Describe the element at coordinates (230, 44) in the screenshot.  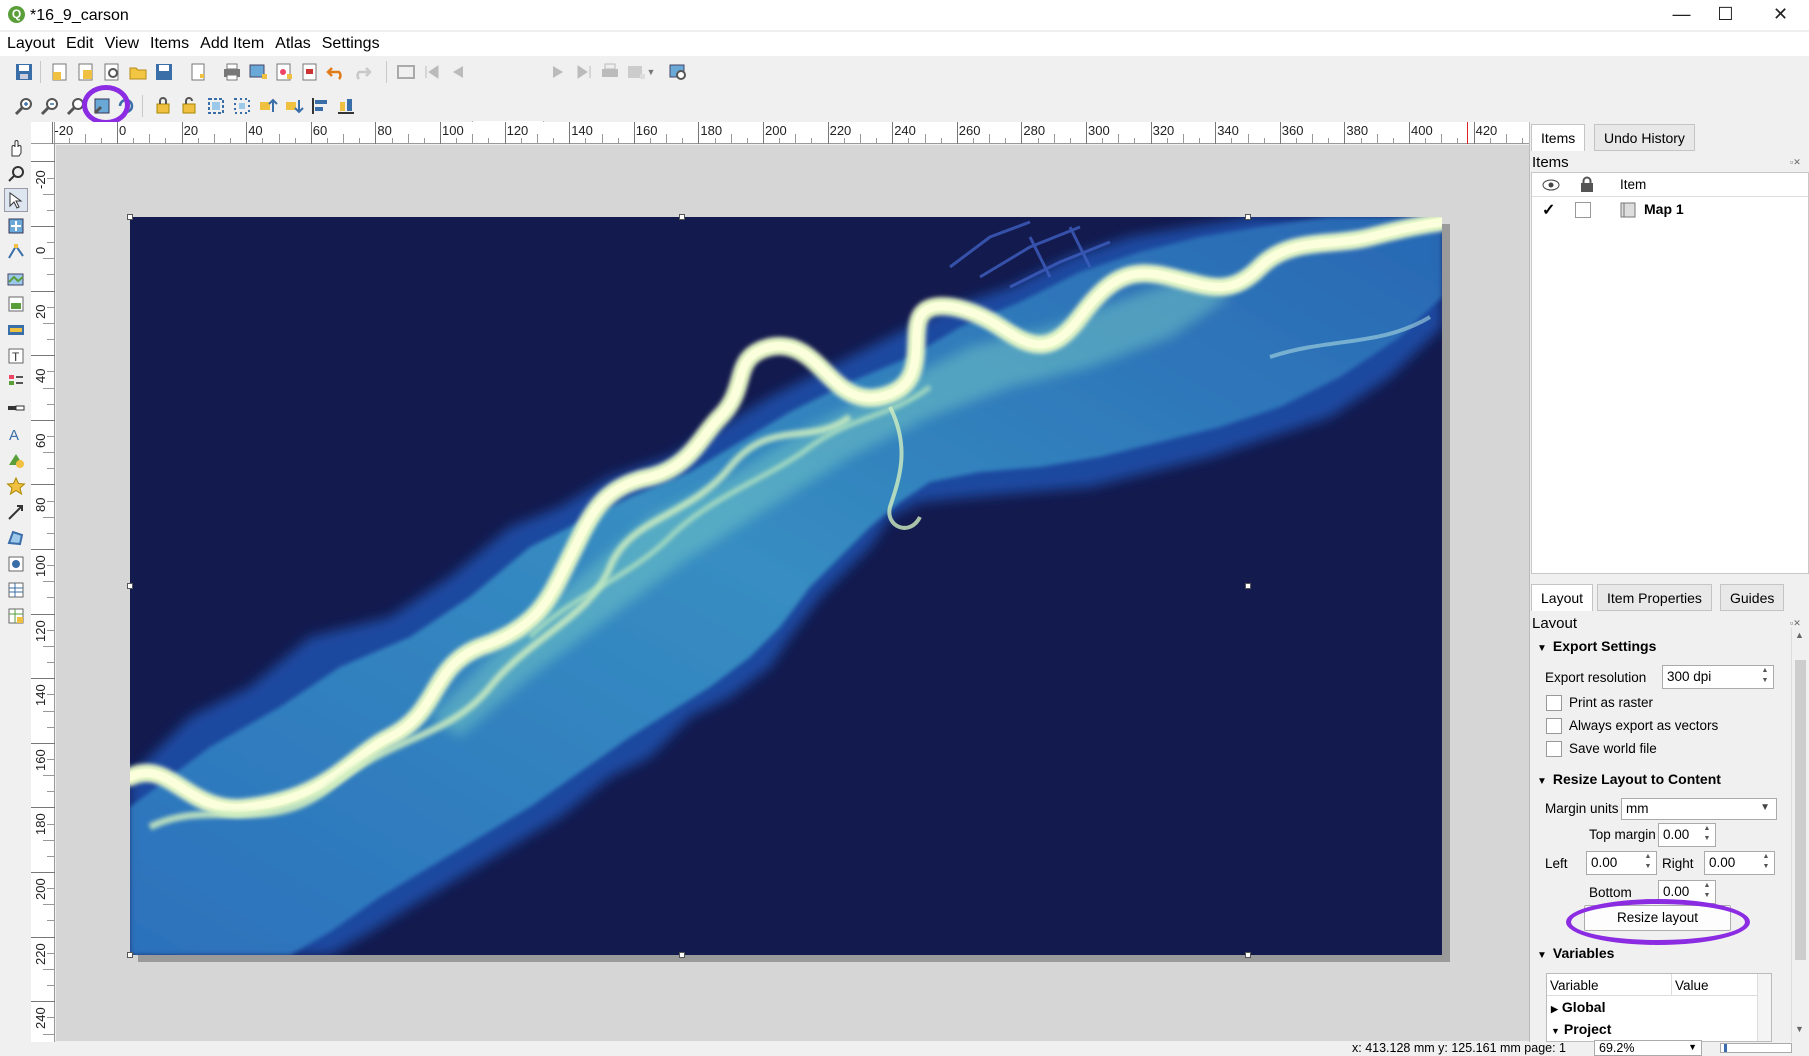
I see `menu-add-item: Add Item` at that location.